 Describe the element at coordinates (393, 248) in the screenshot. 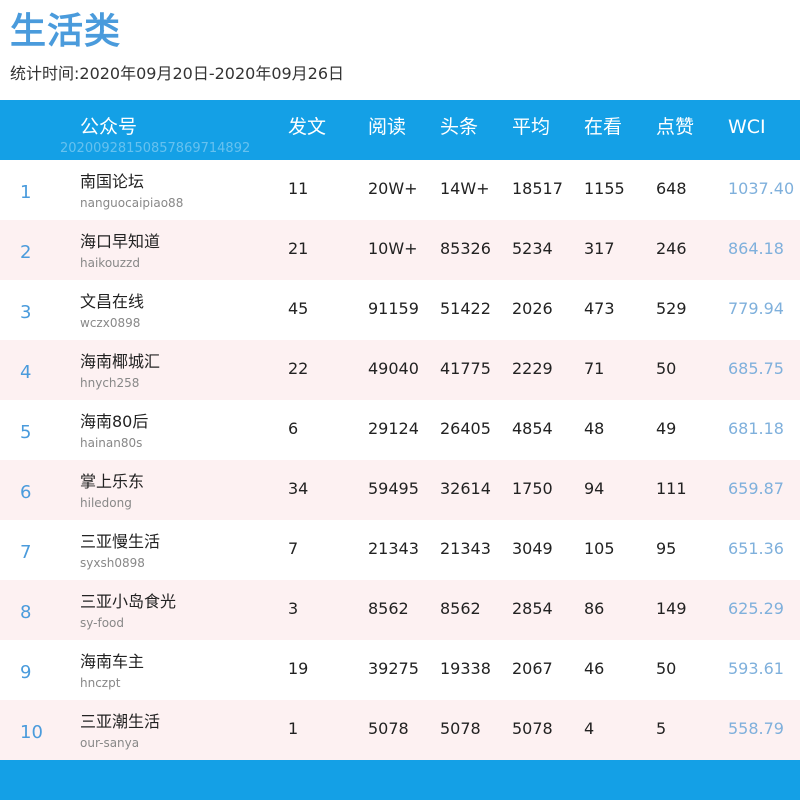

I see `cell-reads: 10W+` at that location.